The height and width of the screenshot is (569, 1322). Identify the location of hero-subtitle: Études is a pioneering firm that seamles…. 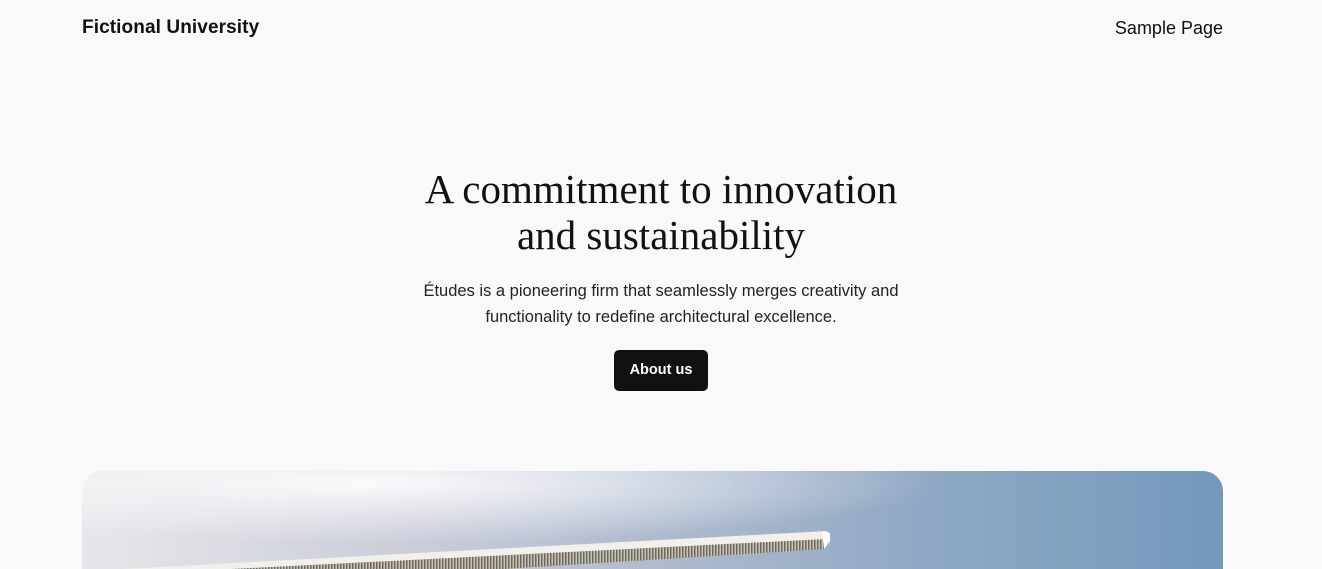
(661, 304).